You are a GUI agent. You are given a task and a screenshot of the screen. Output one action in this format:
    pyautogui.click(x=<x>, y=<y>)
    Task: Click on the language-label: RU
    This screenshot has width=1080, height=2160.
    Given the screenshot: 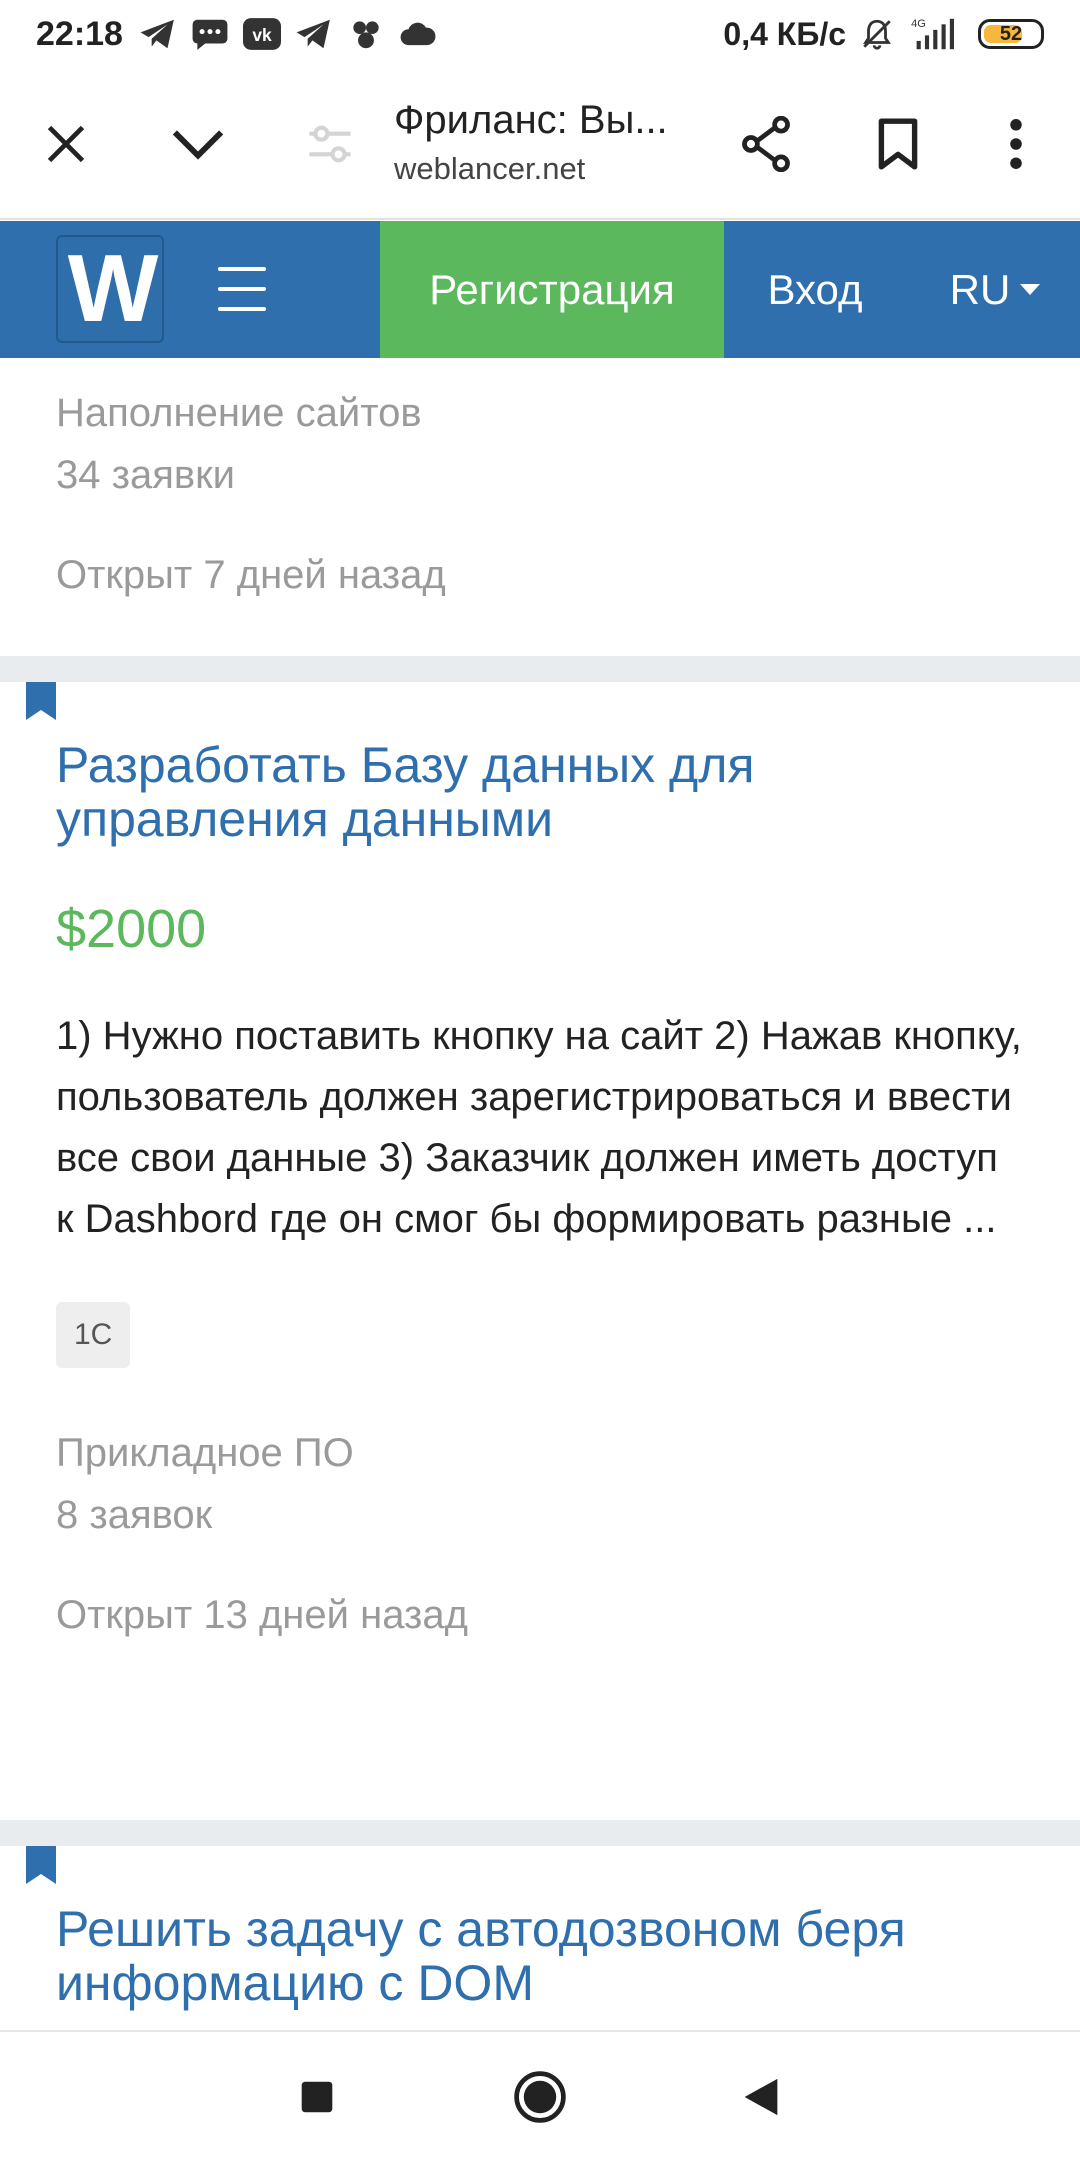 What is the action you would take?
    pyautogui.click(x=980, y=289)
    